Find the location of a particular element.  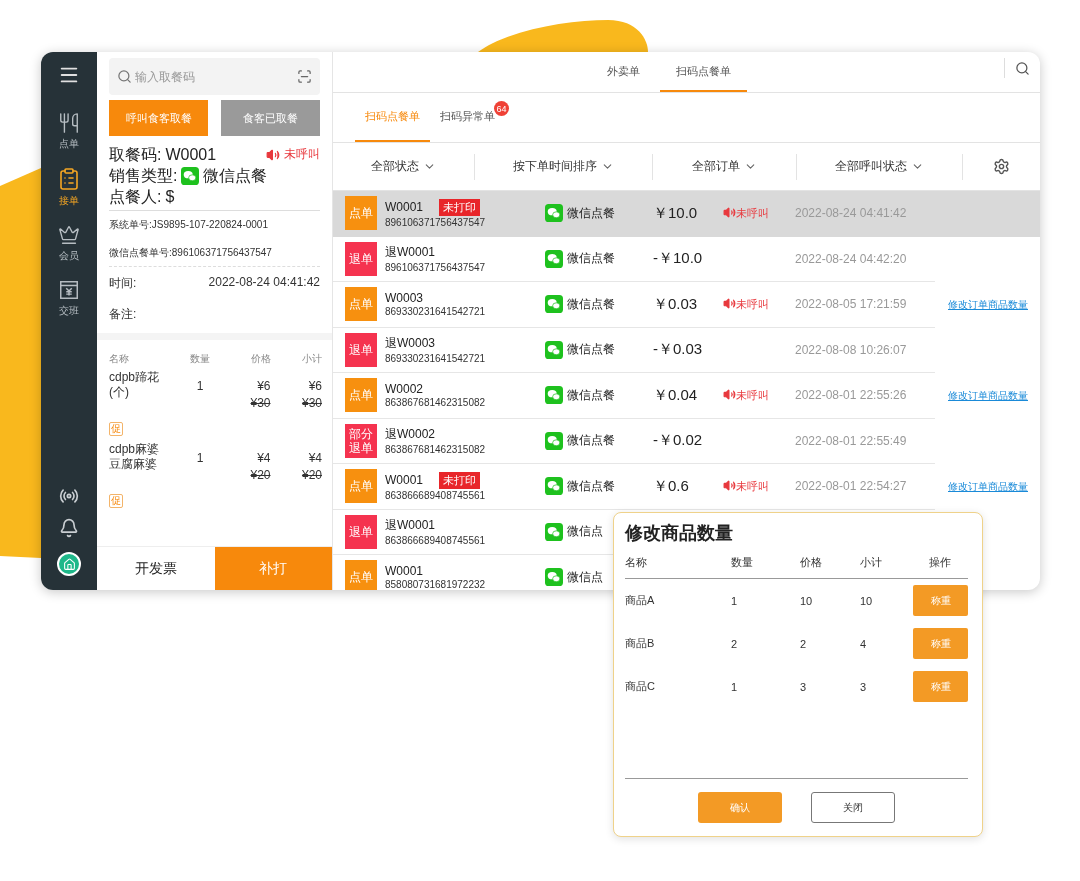

order-code: 退W0002 is located at coordinates (410, 435).